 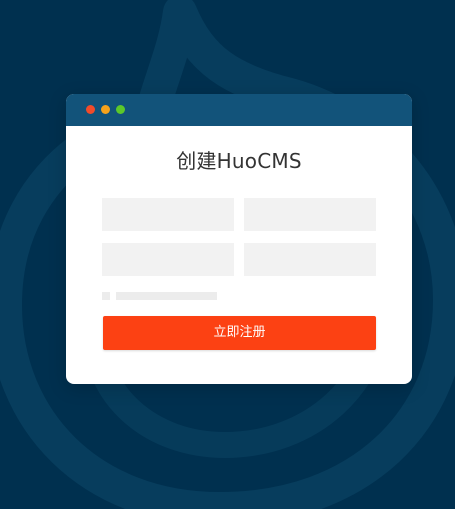 What do you see at coordinates (166, 296) in the screenshot?
I see `agree-text-placeholder` at bounding box center [166, 296].